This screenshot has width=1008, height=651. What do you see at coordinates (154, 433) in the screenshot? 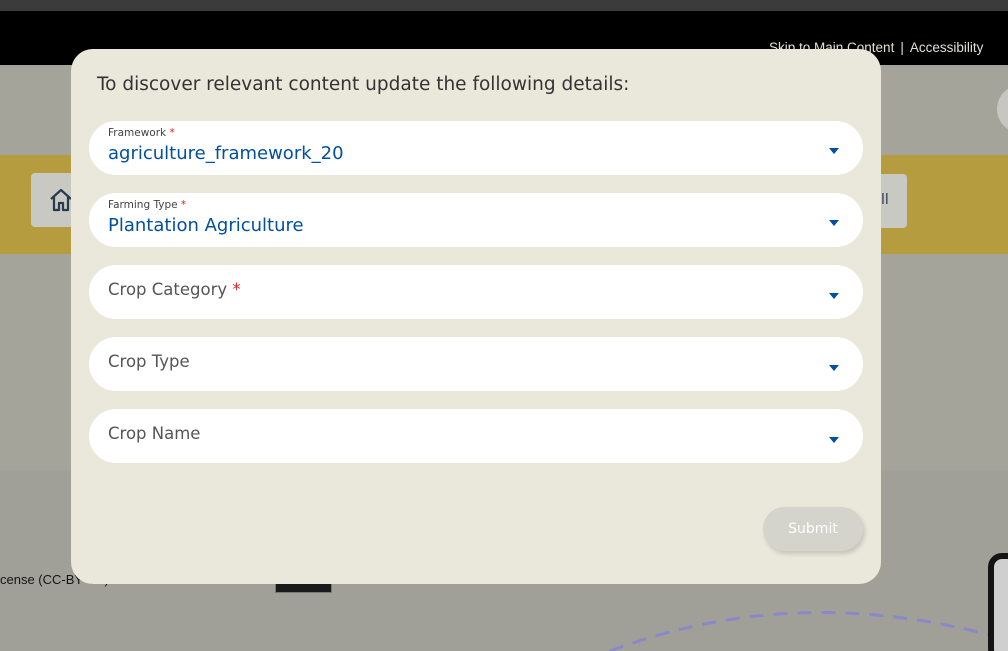
I see `crop-name-placeholder: Crop Name` at bounding box center [154, 433].